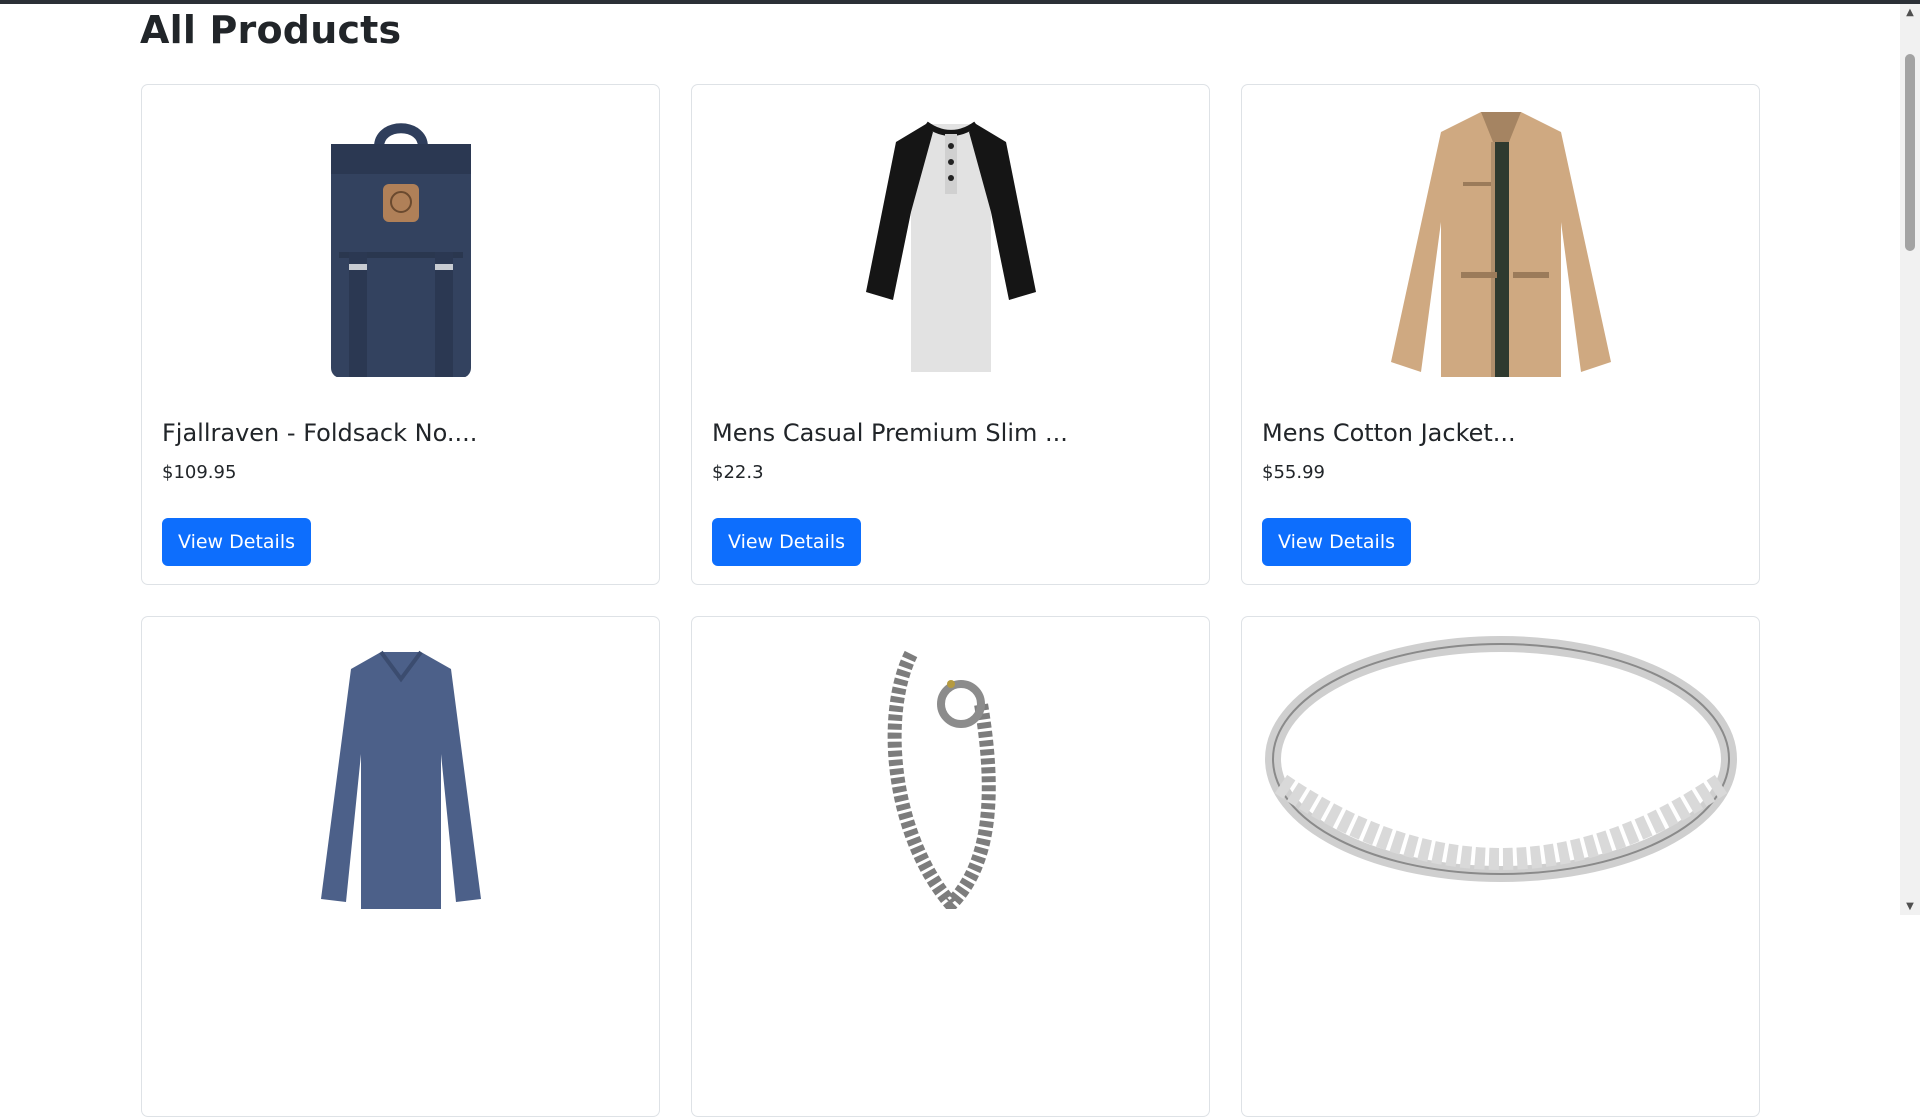 Image resolution: width=1920 pixels, height=1117 pixels. I want to click on longsleeve-image, so click(400, 779).